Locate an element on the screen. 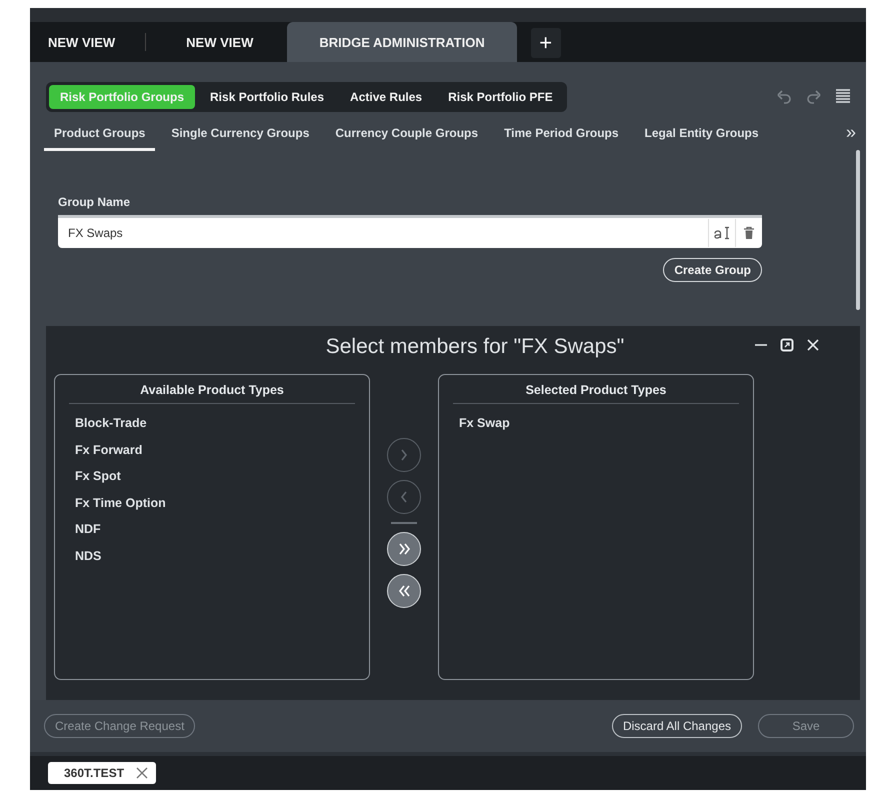  add-all-button is located at coordinates (404, 549).